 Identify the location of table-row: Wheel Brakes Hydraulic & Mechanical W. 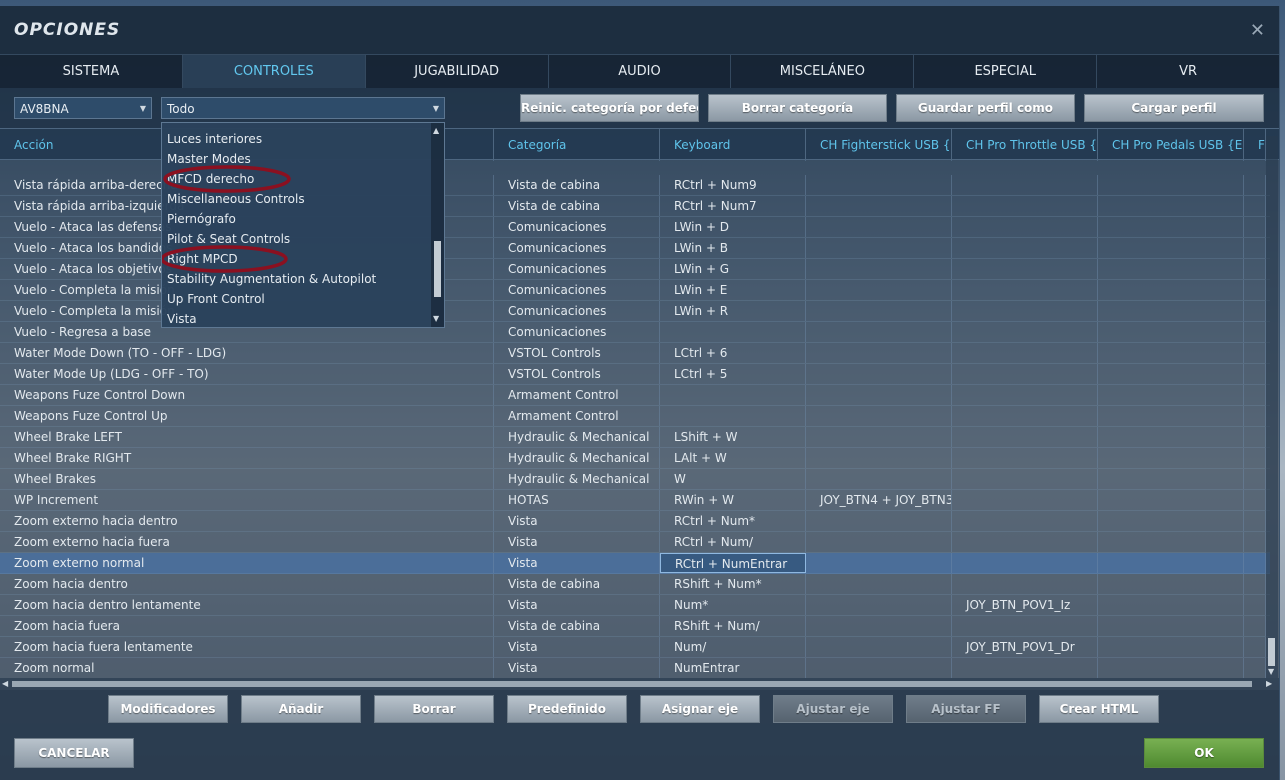
(635, 479).